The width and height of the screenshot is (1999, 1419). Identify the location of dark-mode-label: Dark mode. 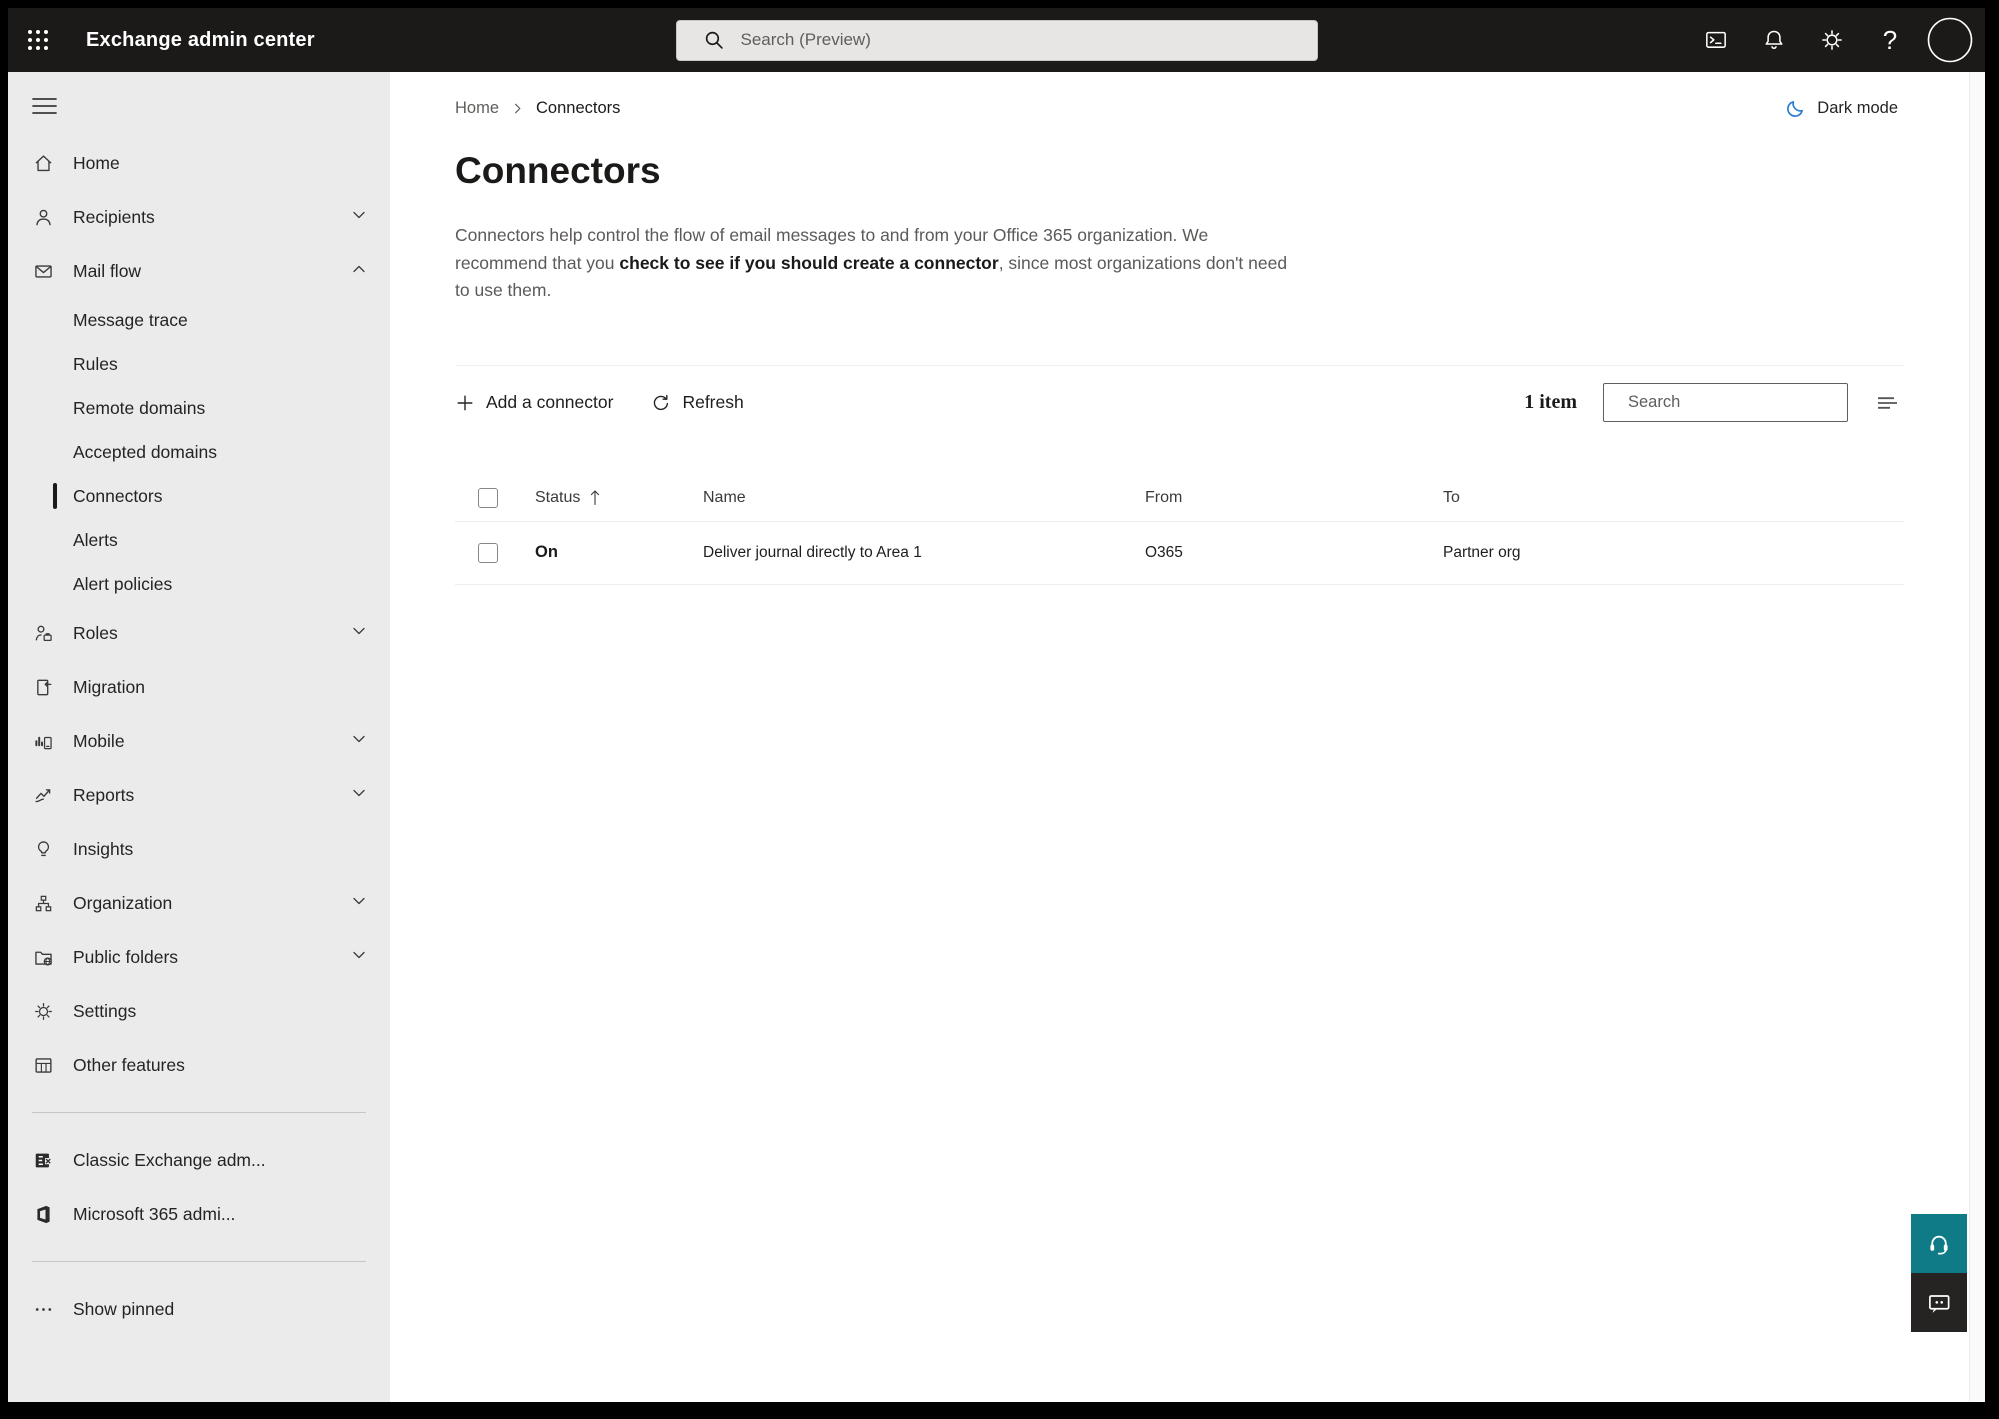
(1857, 107).